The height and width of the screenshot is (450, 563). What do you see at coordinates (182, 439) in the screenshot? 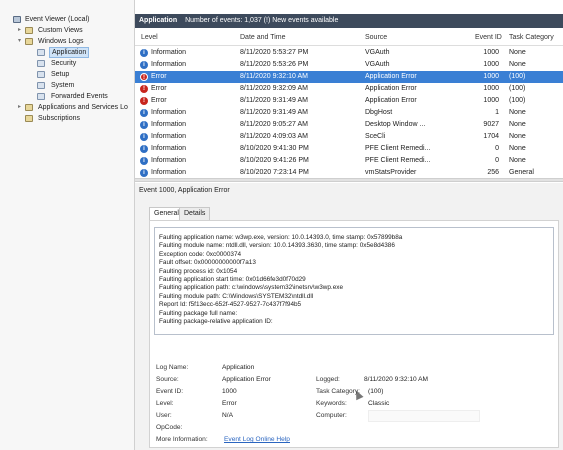
I see `more-information-label: More Information:` at bounding box center [182, 439].